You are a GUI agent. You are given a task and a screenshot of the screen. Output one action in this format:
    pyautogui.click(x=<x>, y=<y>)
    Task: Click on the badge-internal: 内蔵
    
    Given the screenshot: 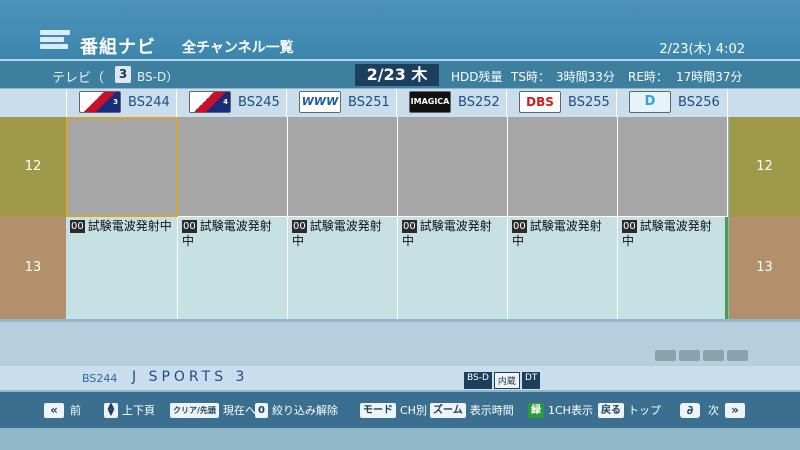 What is the action you would take?
    pyautogui.click(x=506, y=380)
    